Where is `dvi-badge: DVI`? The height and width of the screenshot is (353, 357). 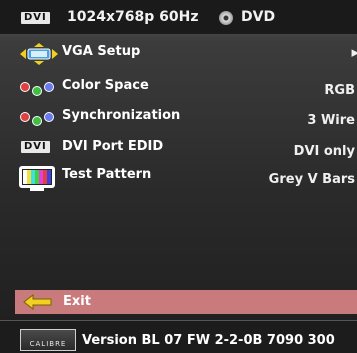
dvi-badge: DVI is located at coordinates (35, 18).